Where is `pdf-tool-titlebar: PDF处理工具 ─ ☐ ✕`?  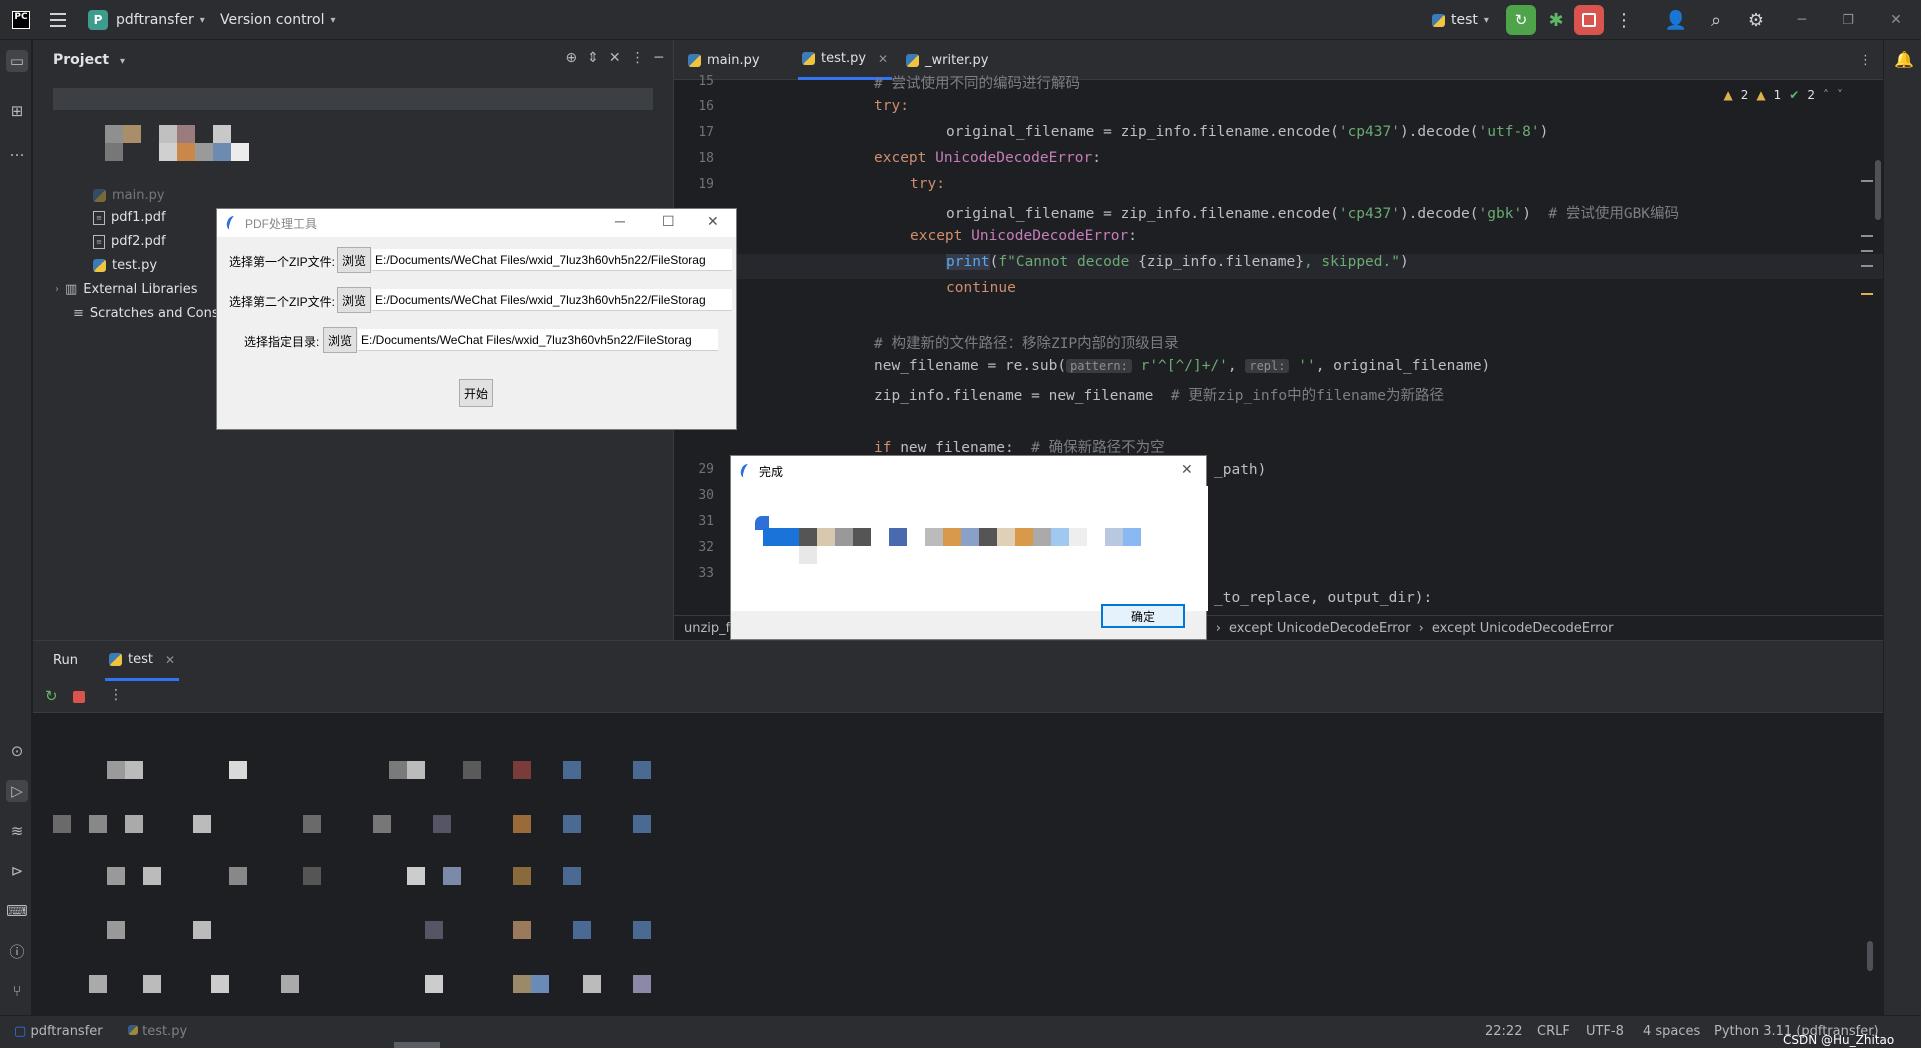
pdf-tool-titlebar: PDF处理工具 ─ ☐ ✕ is located at coordinates (476, 223).